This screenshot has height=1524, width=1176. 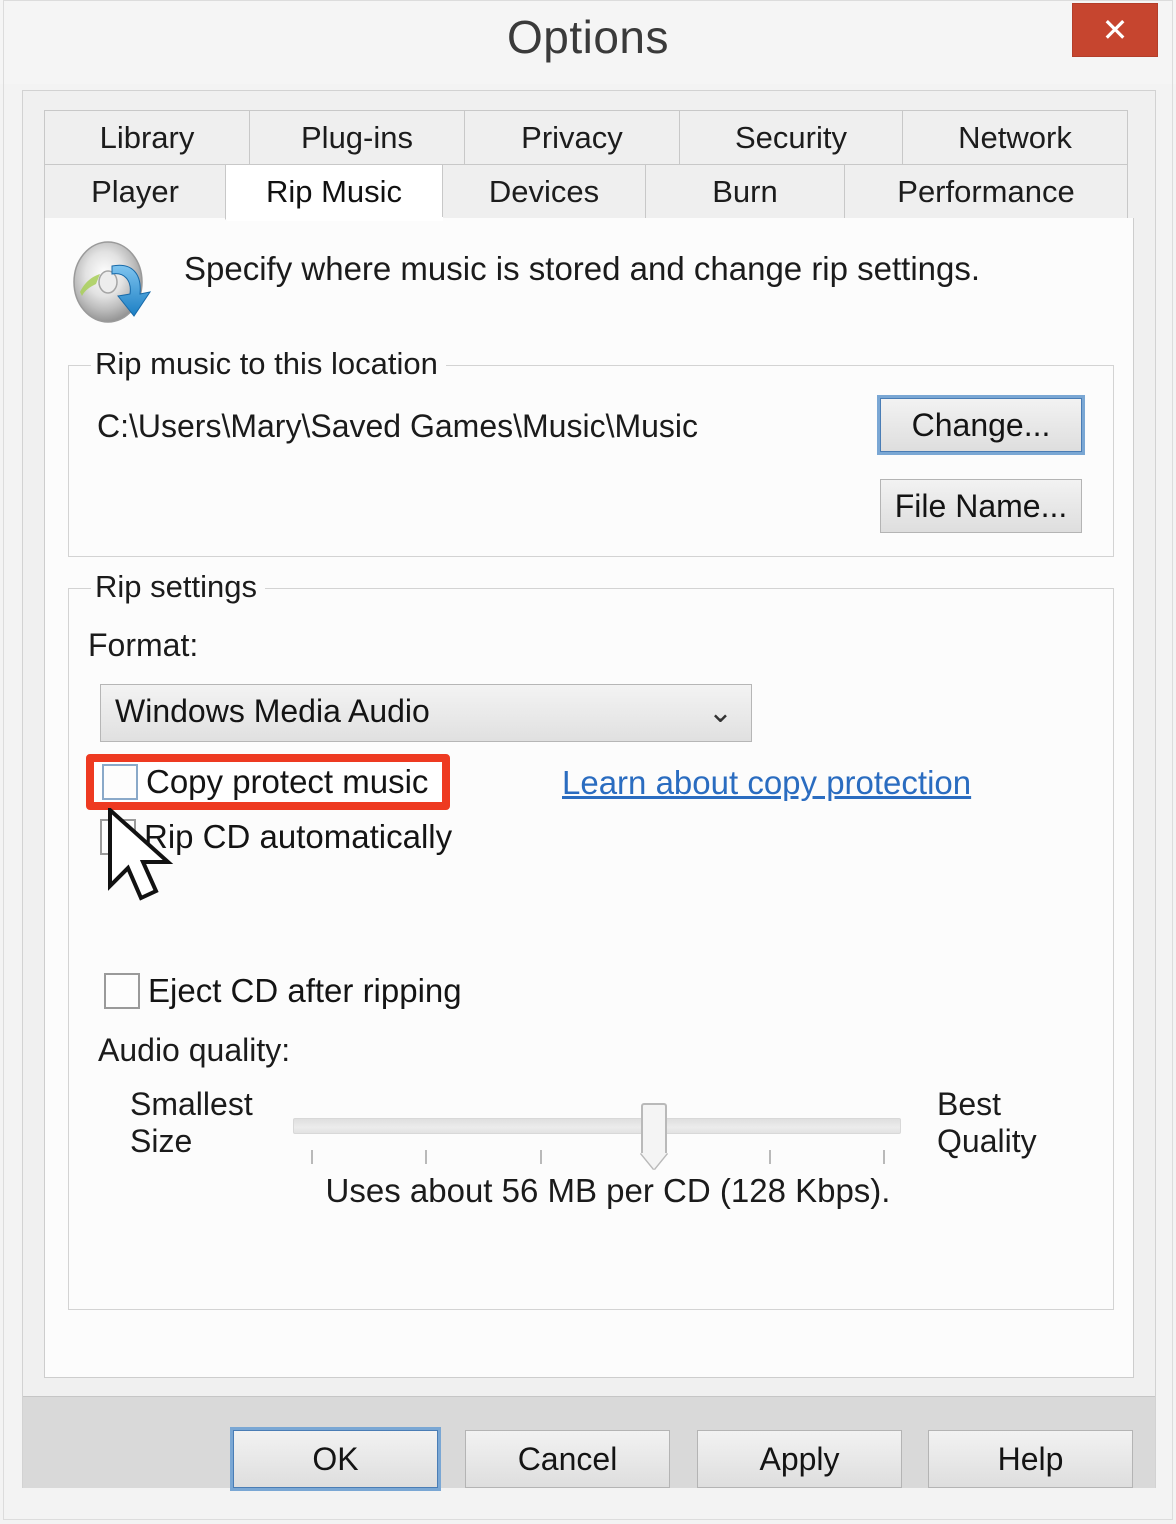 I want to click on tab-label: Performance, so click(x=986, y=191).